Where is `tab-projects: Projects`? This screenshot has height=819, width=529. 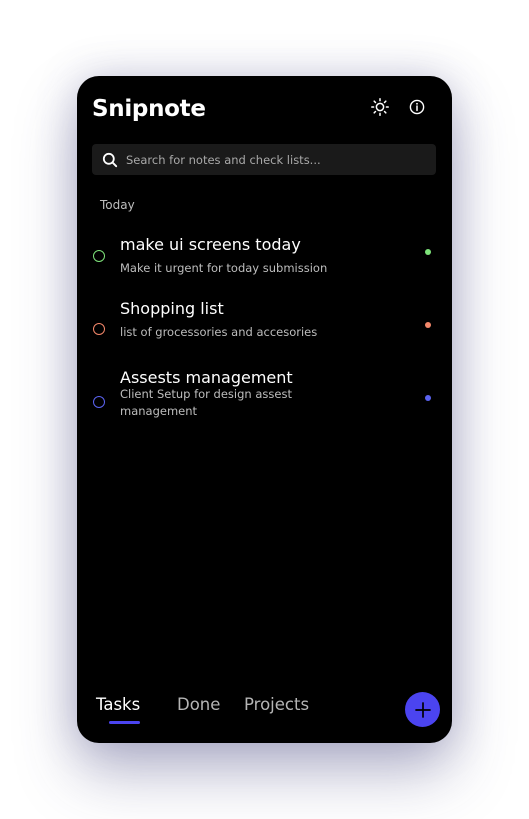 tab-projects: Projects is located at coordinates (276, 704).